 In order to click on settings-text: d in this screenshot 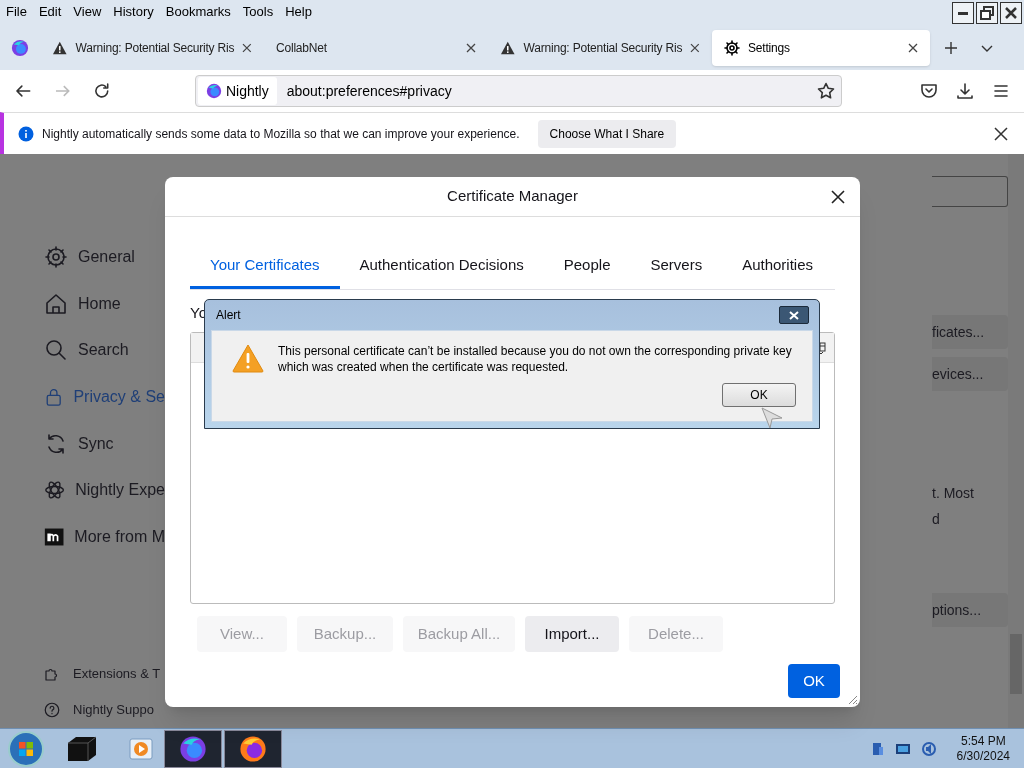, I will do `click(936, 519)`.